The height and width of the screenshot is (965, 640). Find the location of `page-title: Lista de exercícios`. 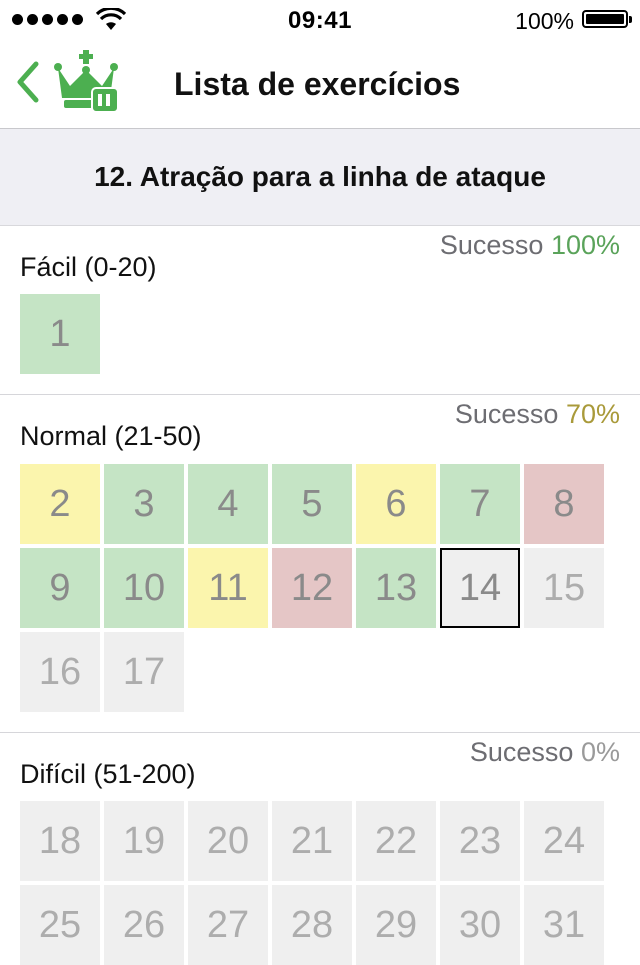

page-title: Lista de exercícios is located at coordinates (317, 84).